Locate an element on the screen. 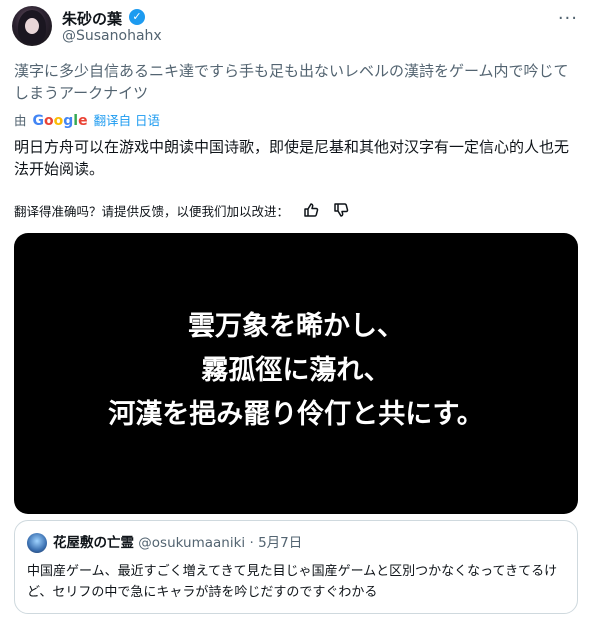 The width and height of the screenshot is (594, 623). poem-line: 霧孤徑に蕩れ、 is located at coordinates (296, 370).